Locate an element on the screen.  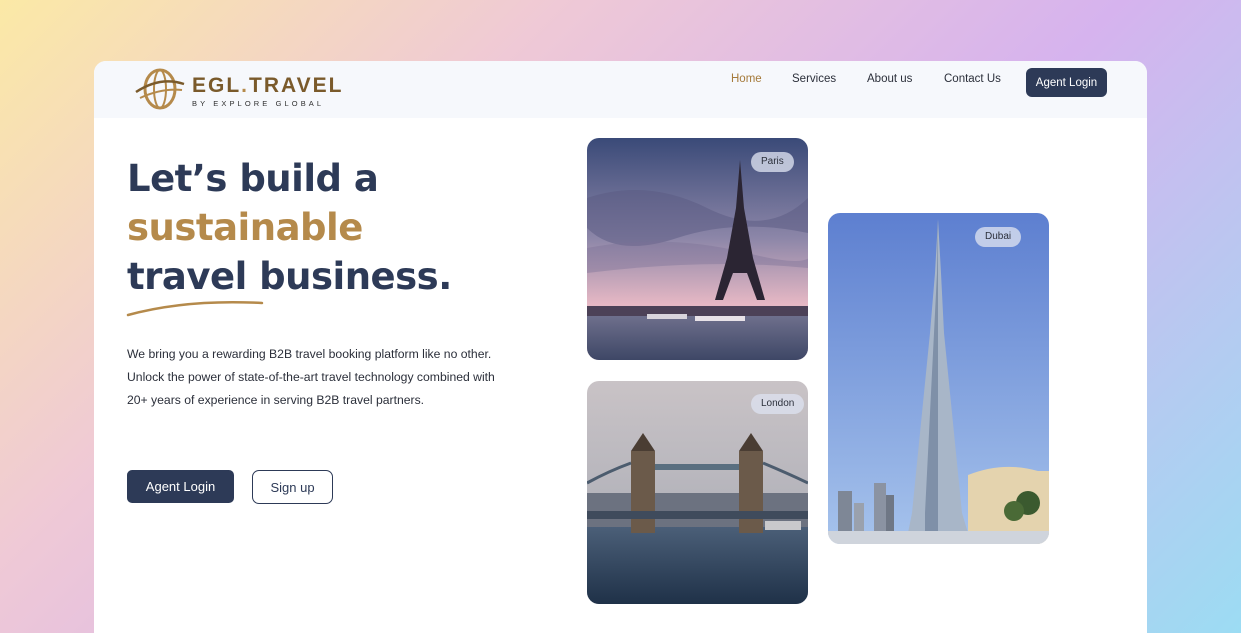
headline-line-1: Let’s build a is located at coordinates (253, 178).